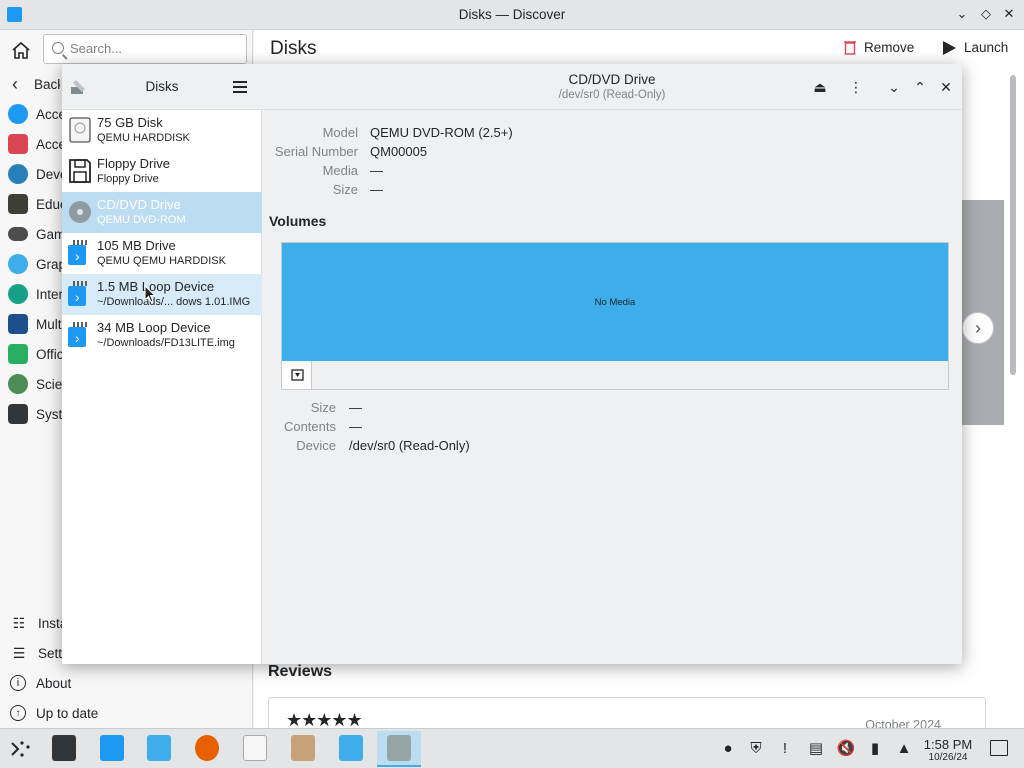  Describe the element at coordinates (846, 749) in the screenshot. I see `volume-muted-icon: 🔇` at that location.